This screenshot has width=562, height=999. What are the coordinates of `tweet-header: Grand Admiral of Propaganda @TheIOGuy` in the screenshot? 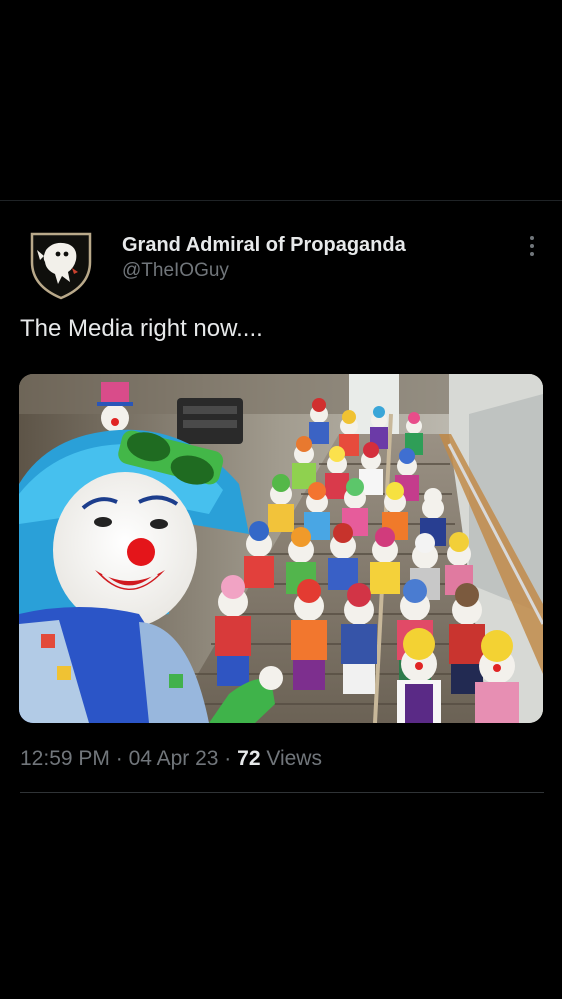 It's located at (288, 266).